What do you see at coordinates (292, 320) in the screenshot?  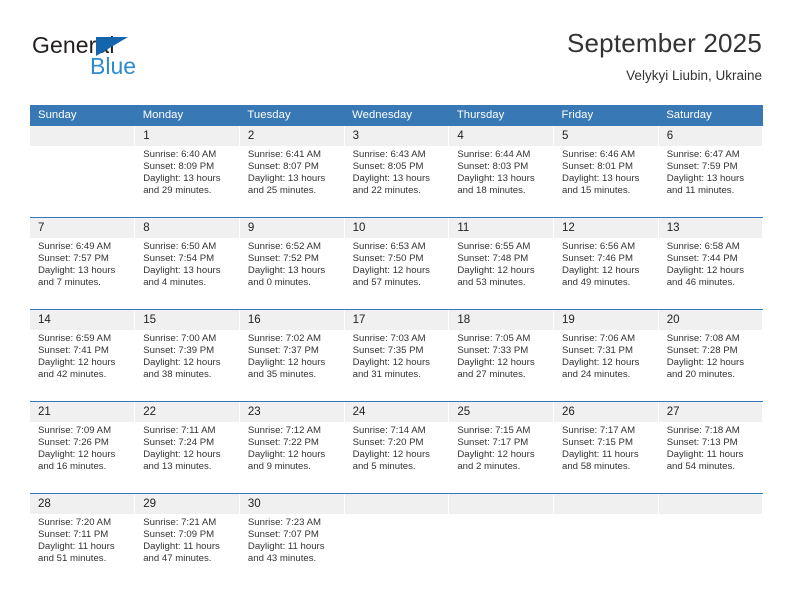 I see `day-cell-number: 16` at bounding box center [292, 320].